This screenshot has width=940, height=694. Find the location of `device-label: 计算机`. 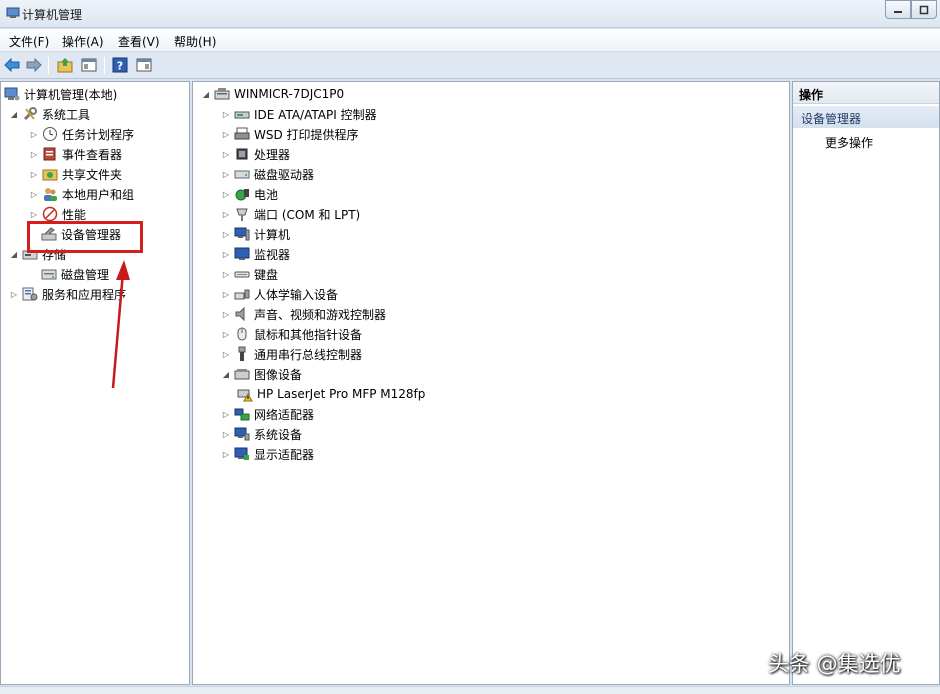

device-label: 计算机 is located at coordinates (272, 234).